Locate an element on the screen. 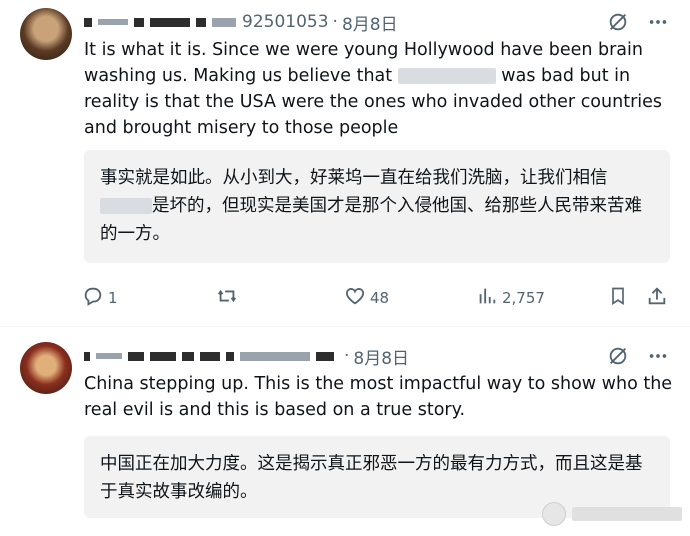 The width and height of the screenshot is (690, 536). like-button: 48 is located at coordinates (366, 298).